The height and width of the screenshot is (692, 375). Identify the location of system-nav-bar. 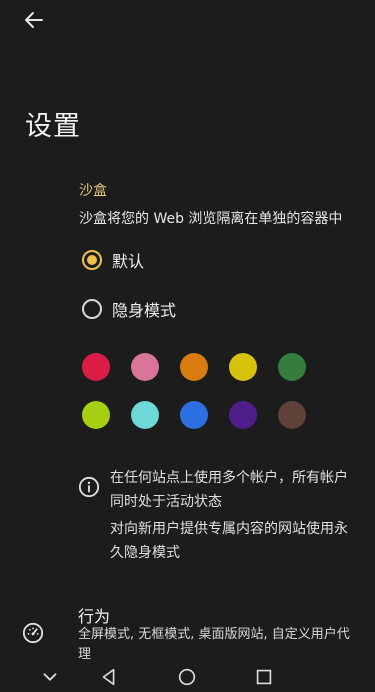
(187, 677).